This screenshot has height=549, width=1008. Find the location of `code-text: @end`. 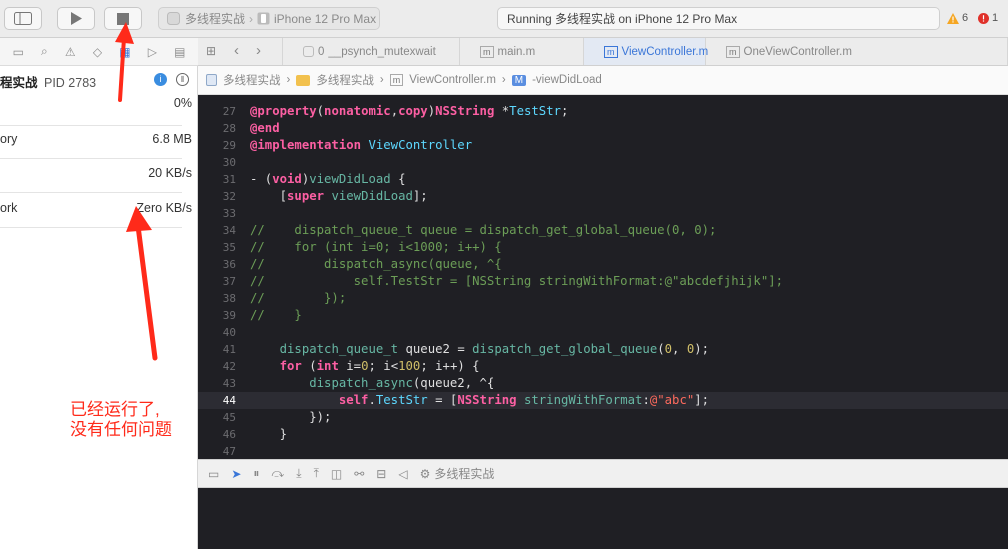

code-text: @end is located at coordinates (265, 128).